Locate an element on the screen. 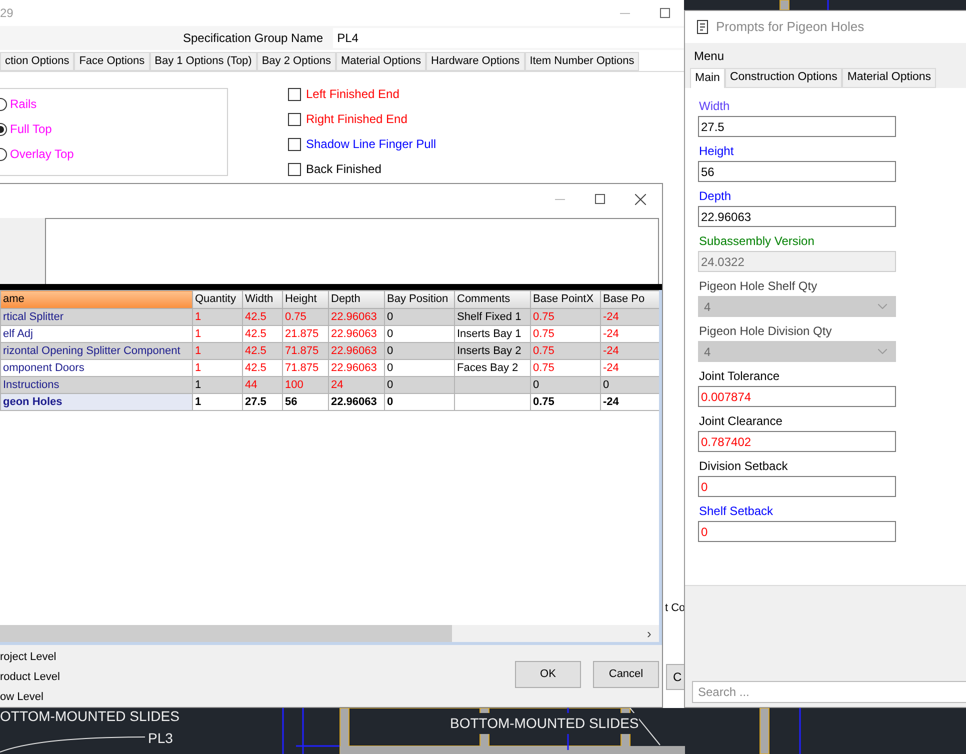  table-row: rtical Splitter 1 42.5 0.75 22.96063 0 Shelf Fixed 1 0.75 -24 is located at coordinates (329, 317).